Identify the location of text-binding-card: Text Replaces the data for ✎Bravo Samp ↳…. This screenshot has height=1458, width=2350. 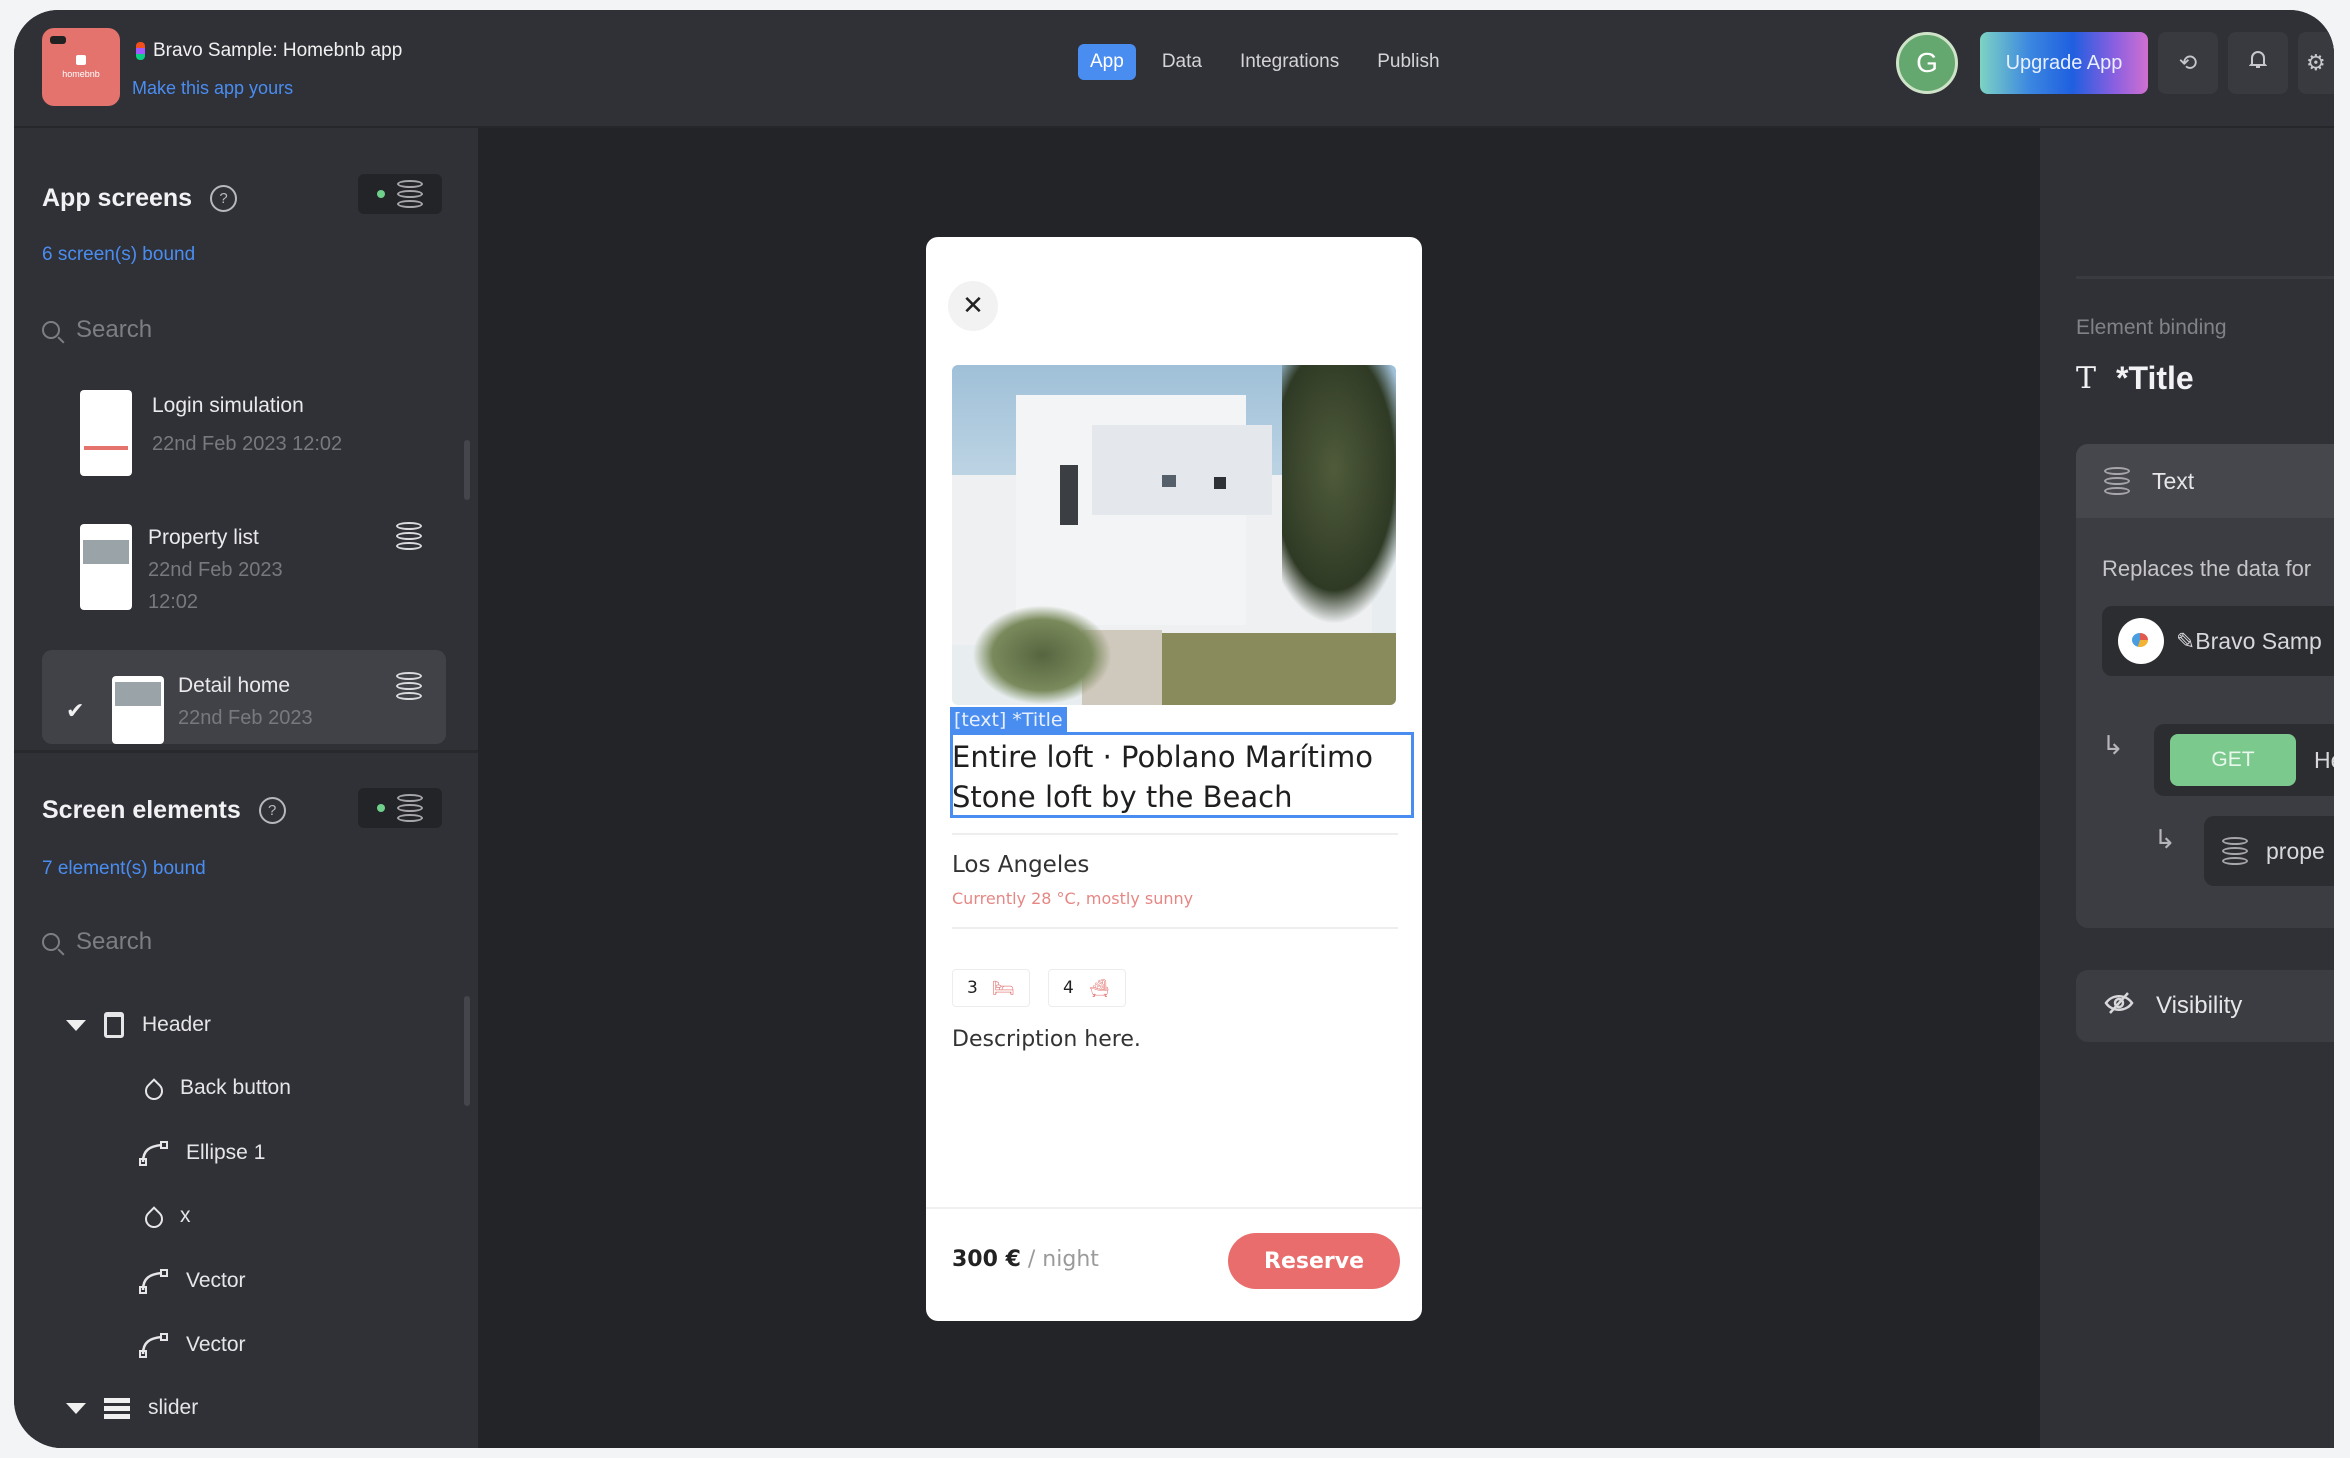
(2205, 686).